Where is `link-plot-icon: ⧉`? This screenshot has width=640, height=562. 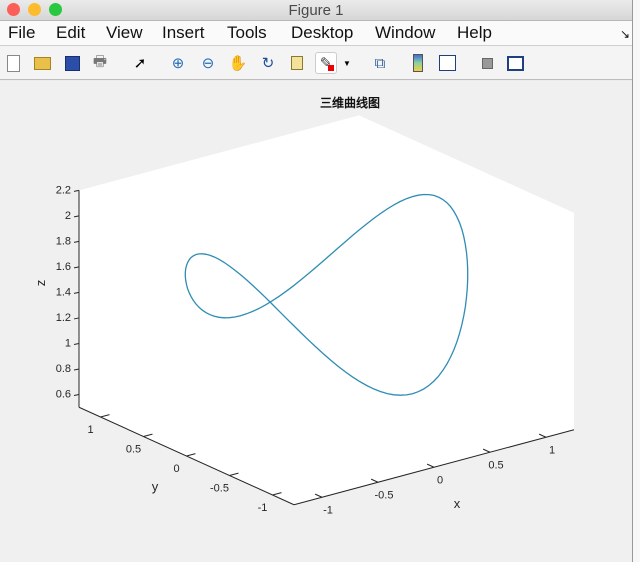
link-plot-icon: ⧉ is located at coordinates (380, 63).